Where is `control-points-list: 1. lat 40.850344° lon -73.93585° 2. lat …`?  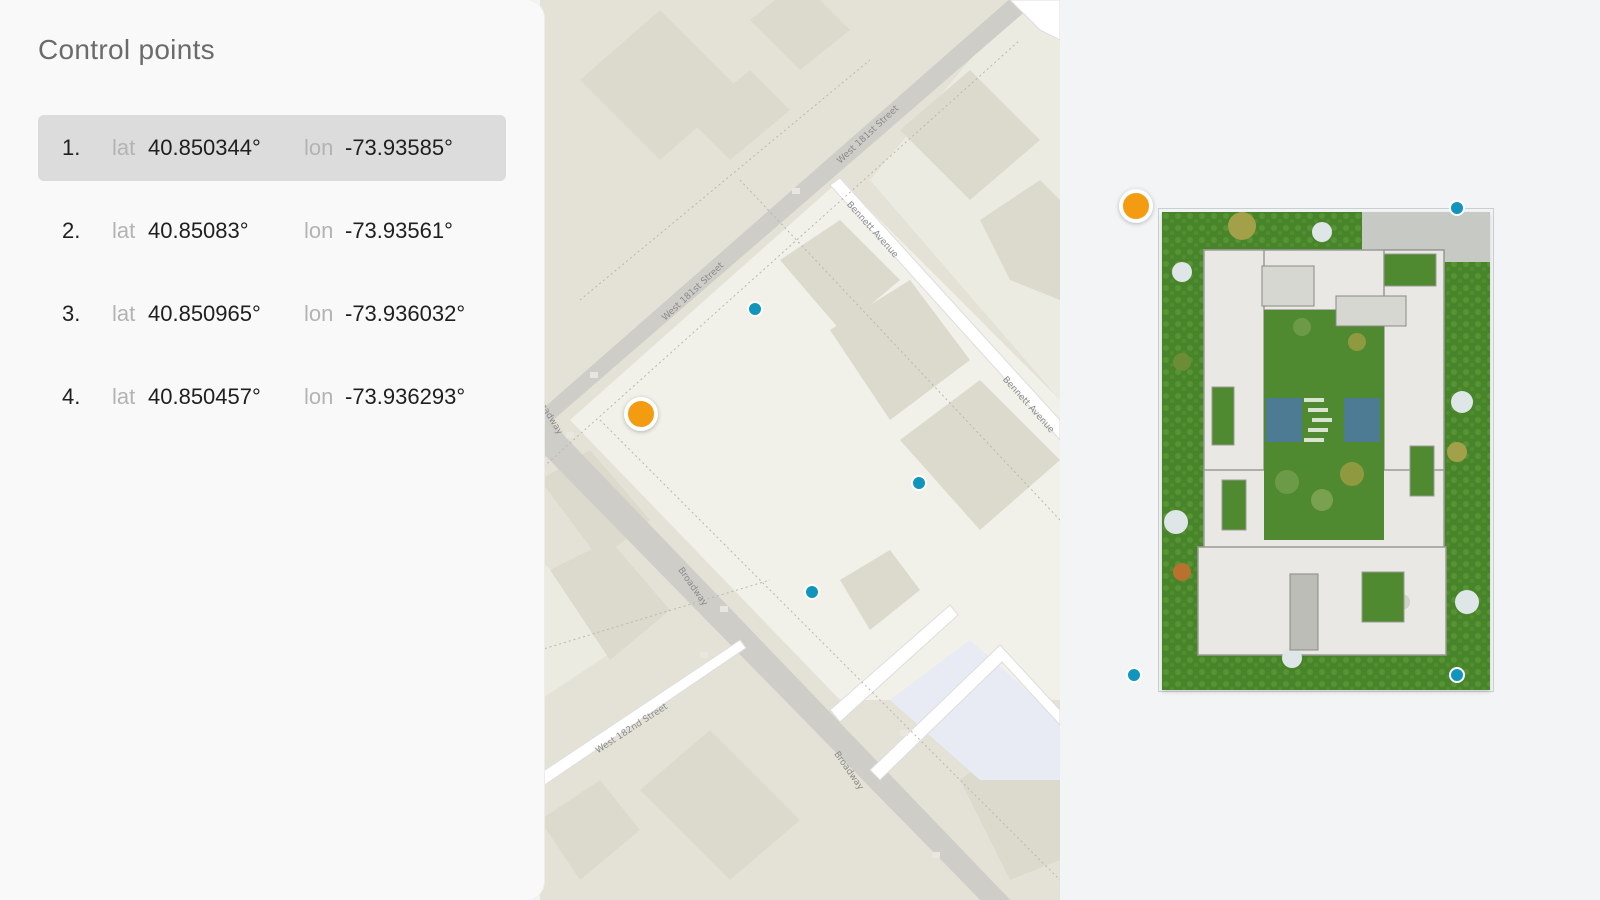 control-points-list: 1. lat 40.850344° lon -73.93585° 2. lat … is located at coordinates (272, 281).